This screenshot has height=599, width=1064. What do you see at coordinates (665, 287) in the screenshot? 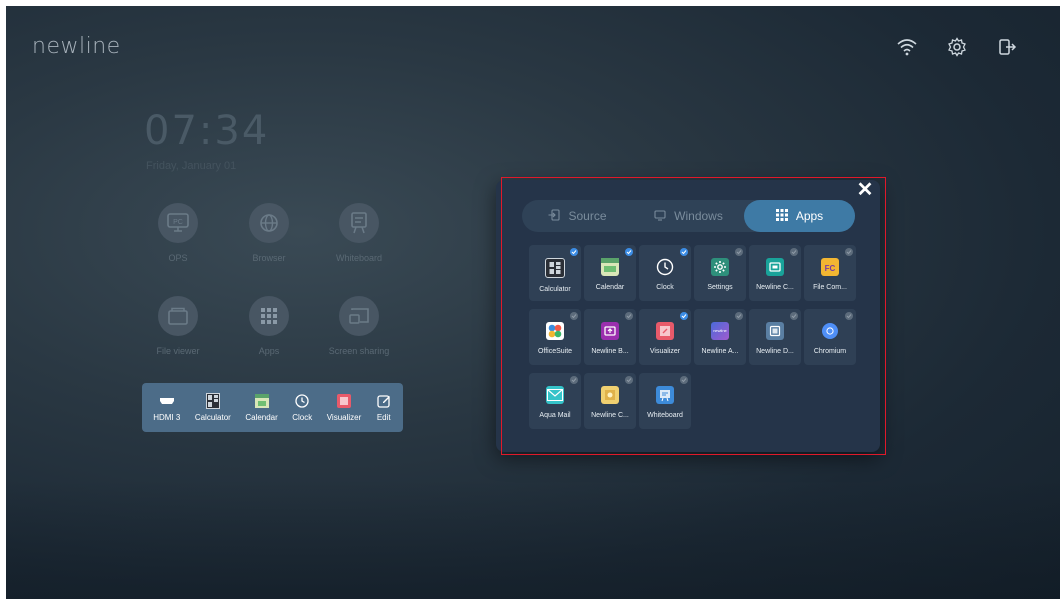
I see `app-label: Clock` at bounding box center [665, 287].